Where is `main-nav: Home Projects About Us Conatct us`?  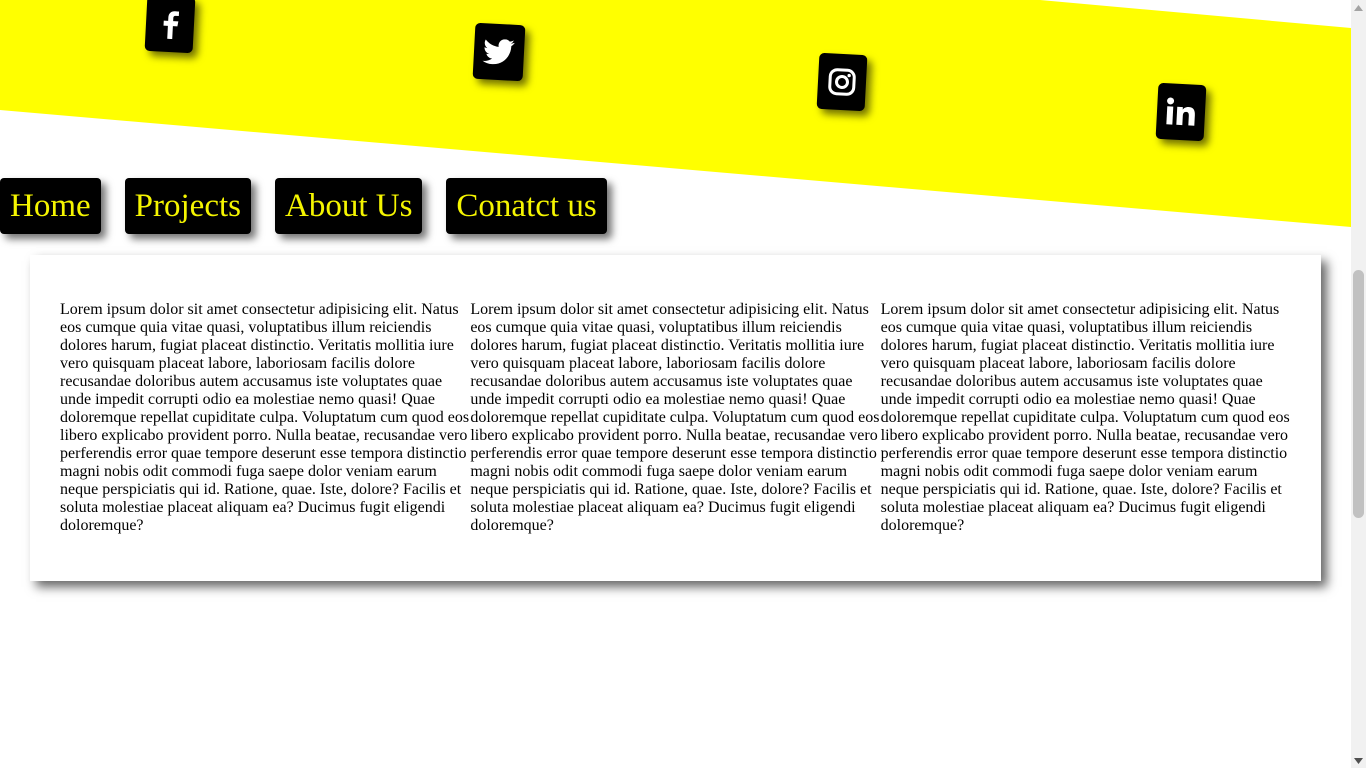
main-nav: Home Projects About Us Conatct us is located at coordinates (303, 206).